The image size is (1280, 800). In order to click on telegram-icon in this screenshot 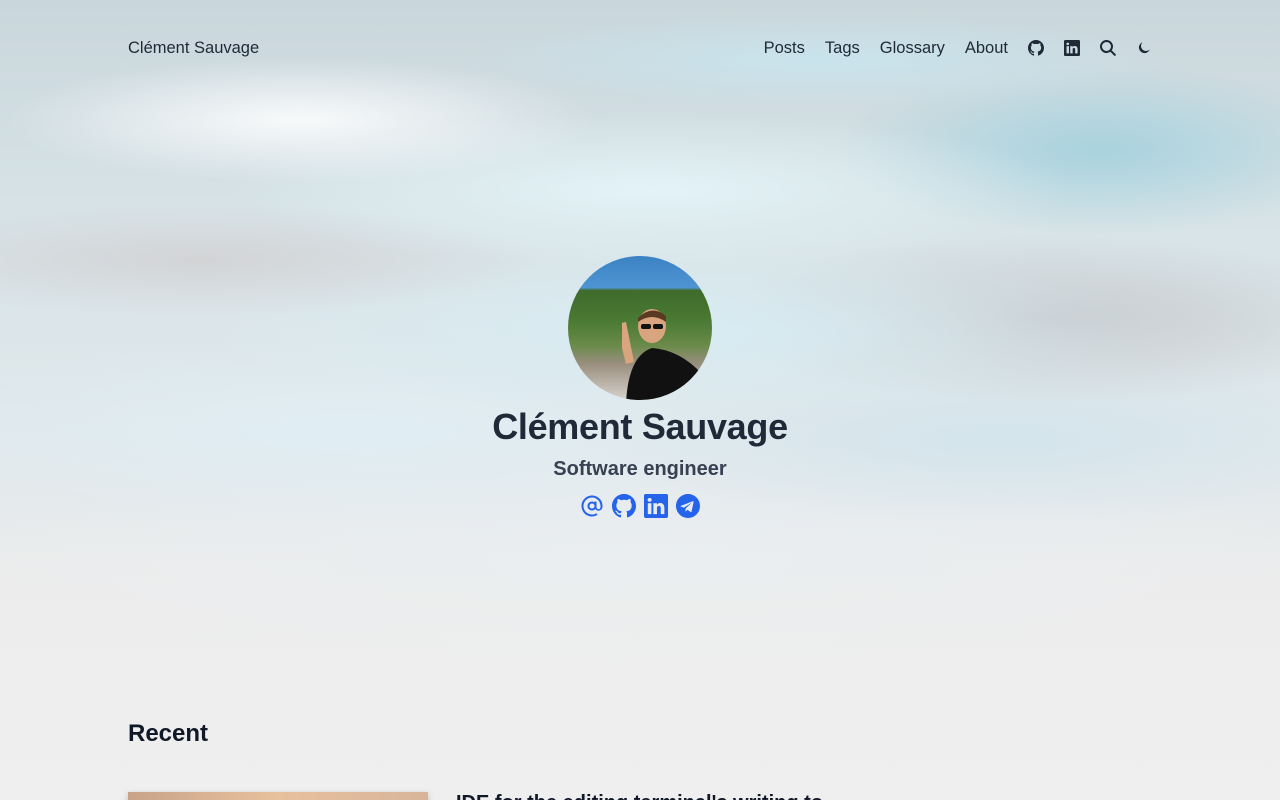, I will do `click(688, 506)`.